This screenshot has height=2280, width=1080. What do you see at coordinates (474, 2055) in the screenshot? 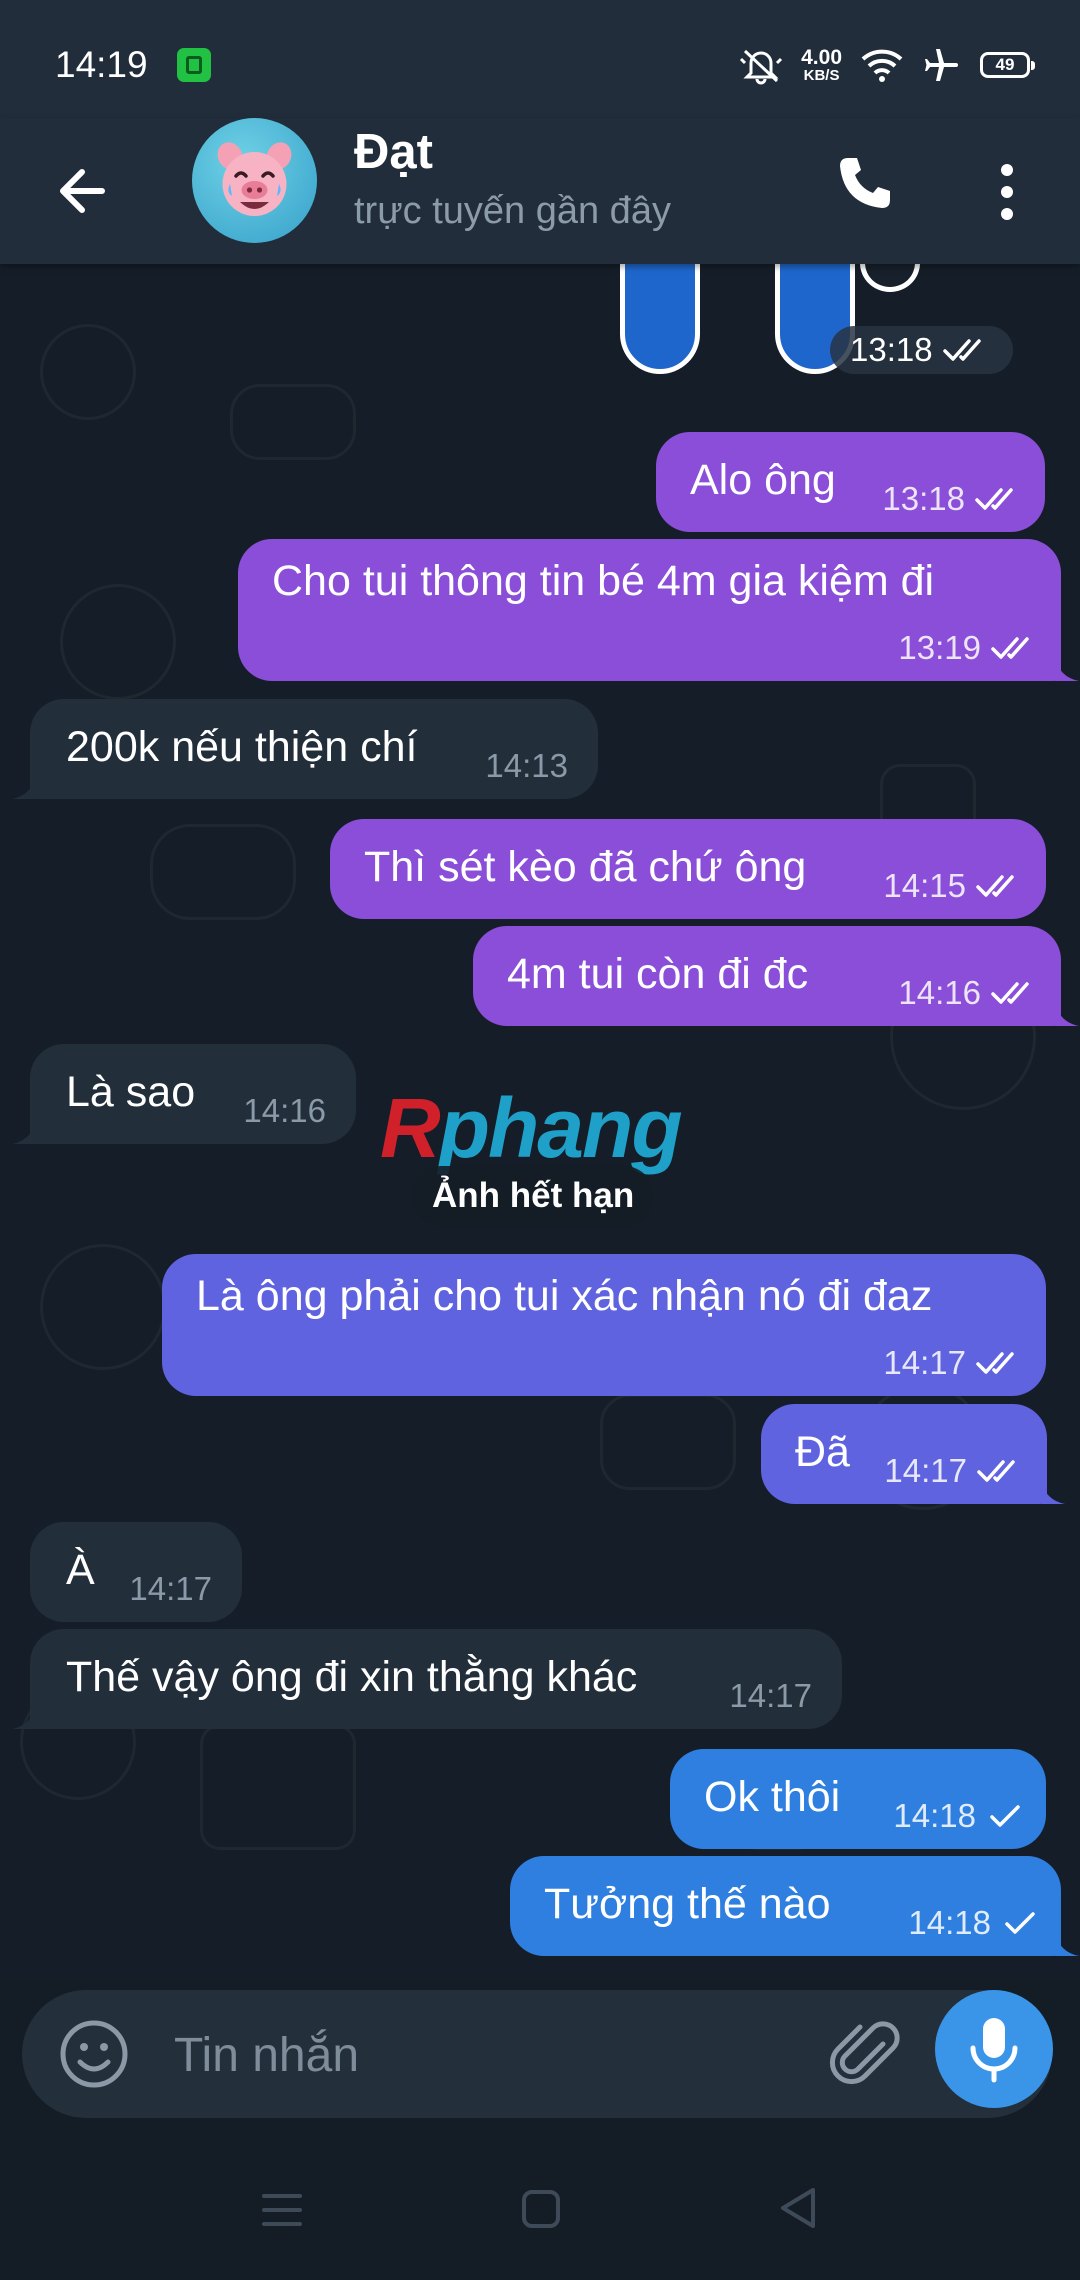
I see `message-input` at bounding box center [474, 2055].